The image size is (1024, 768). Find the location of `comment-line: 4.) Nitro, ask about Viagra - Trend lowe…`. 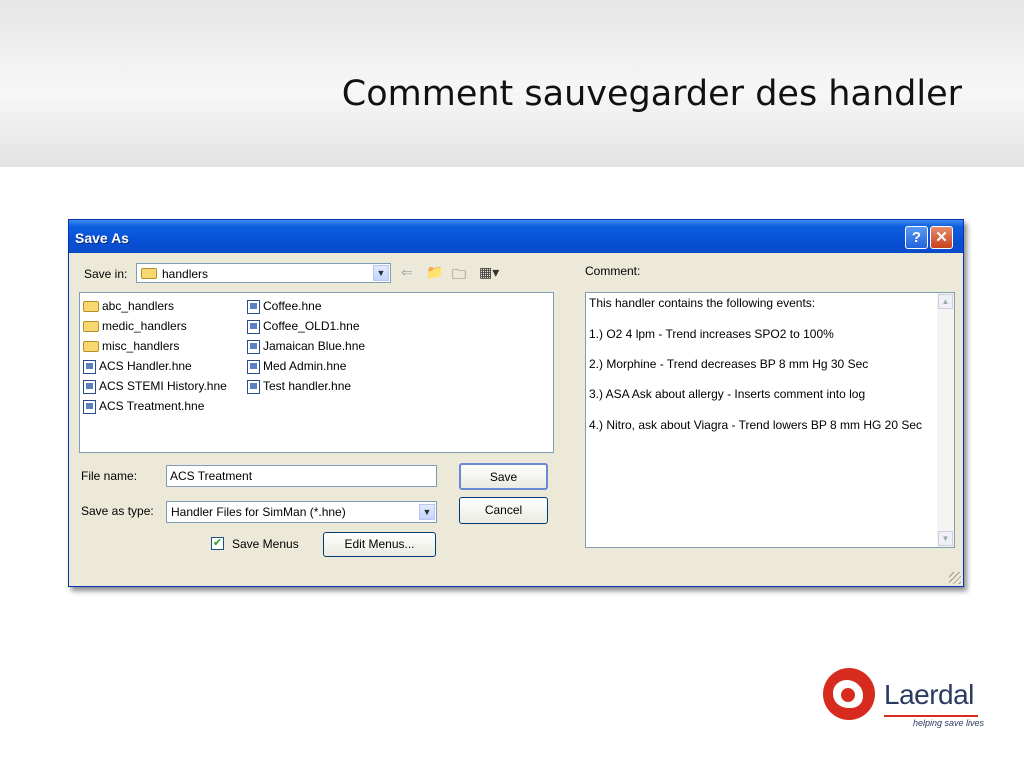

comment-line: 4.) Nitro, ask about Viagra - Trend lowe… is located at coordinates (756, 425).